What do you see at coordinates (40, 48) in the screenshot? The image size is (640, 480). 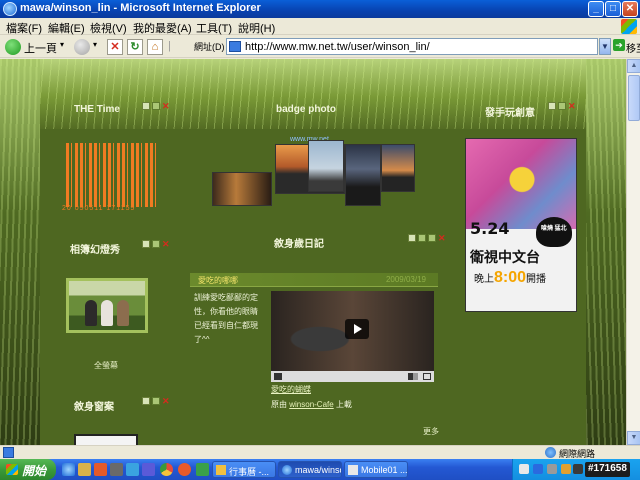 I see `back-button-label: 上一頁` at bounding box center [40, 48].